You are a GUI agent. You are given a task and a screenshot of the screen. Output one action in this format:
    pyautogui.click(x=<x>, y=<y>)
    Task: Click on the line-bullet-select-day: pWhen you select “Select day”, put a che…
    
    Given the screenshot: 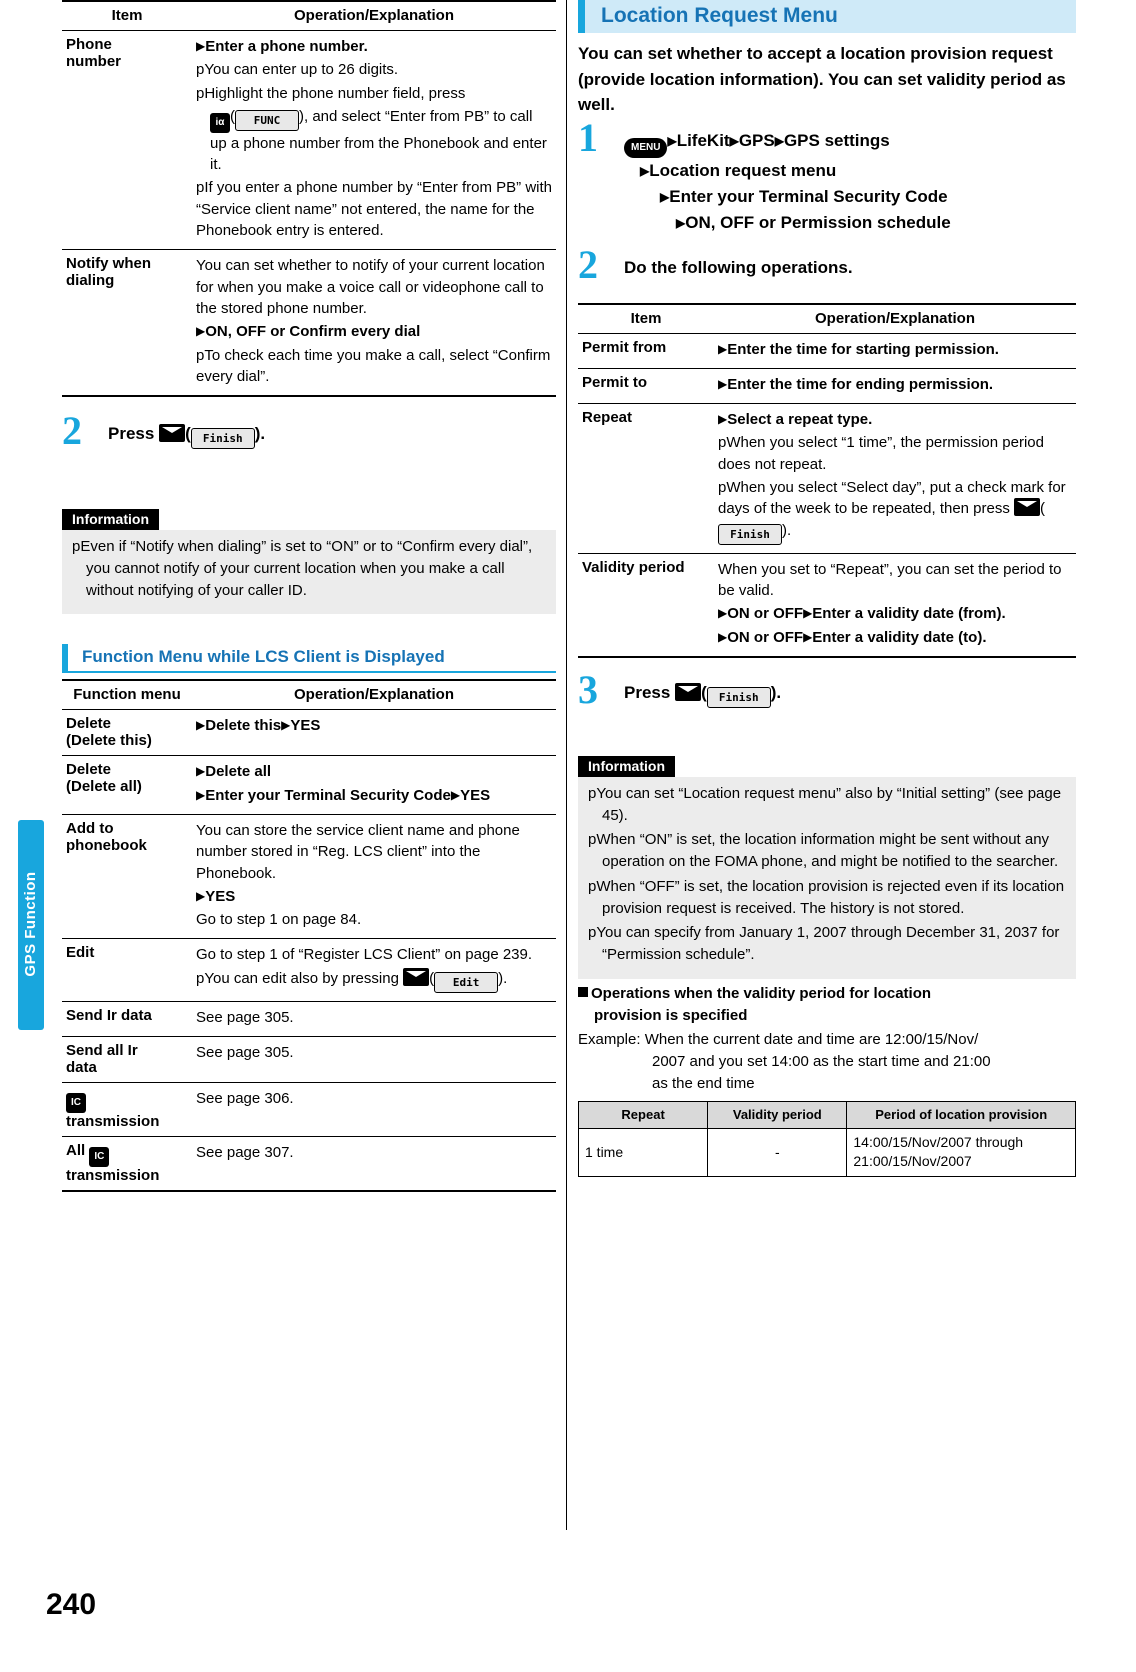 What is the action you would take?
    pyautogui.click(x=895, y=511)
    